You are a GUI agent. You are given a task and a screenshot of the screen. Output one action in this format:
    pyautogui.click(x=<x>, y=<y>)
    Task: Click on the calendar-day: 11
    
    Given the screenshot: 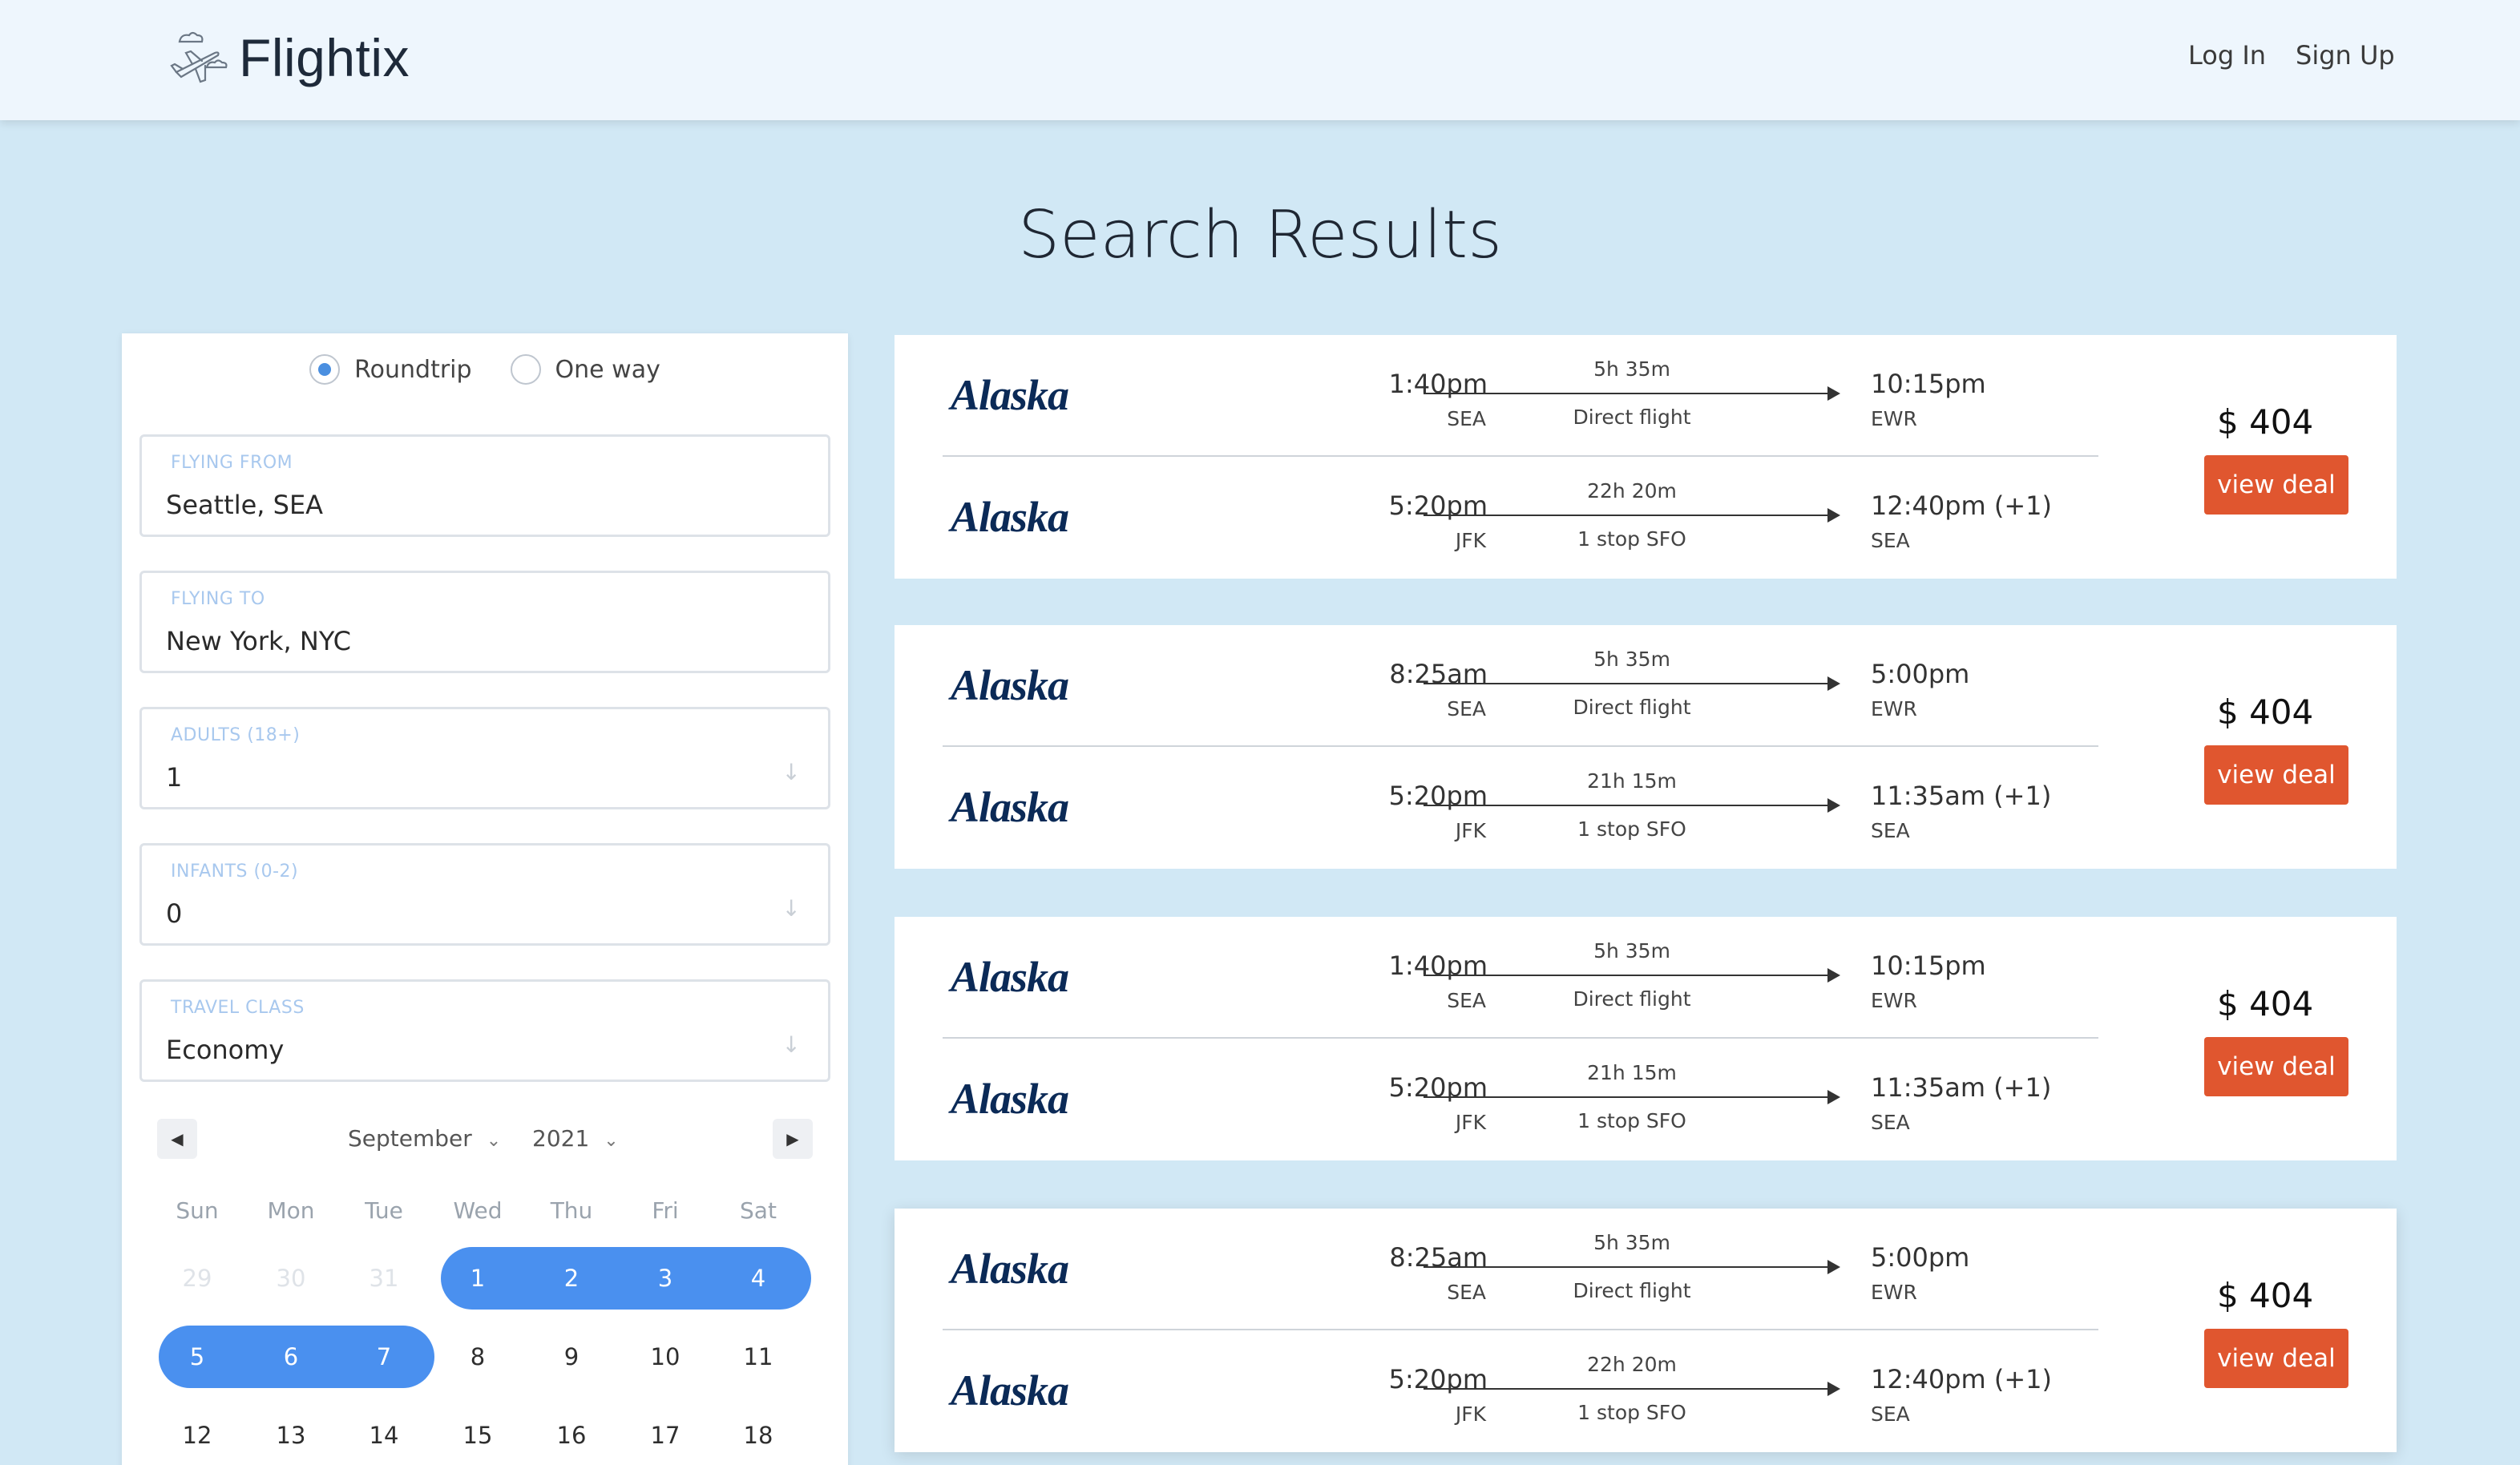 What is the action you would take?
    pyautogui.click(x=758, y=1357)
    